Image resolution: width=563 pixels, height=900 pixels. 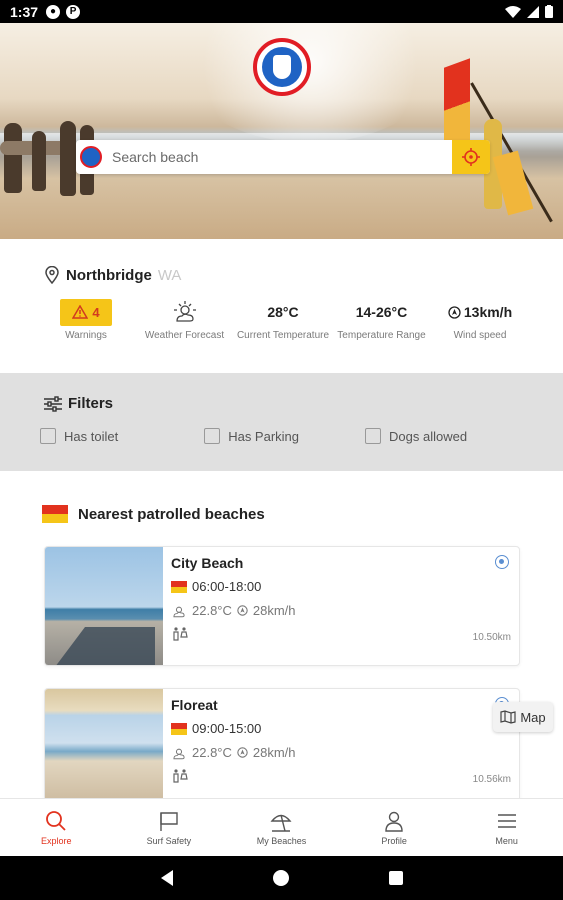 What do you see at coordinates (227, 728) in the screenshot?
I see `patrol-hours: 09:00-15:00` at bounding box center [227, 728].